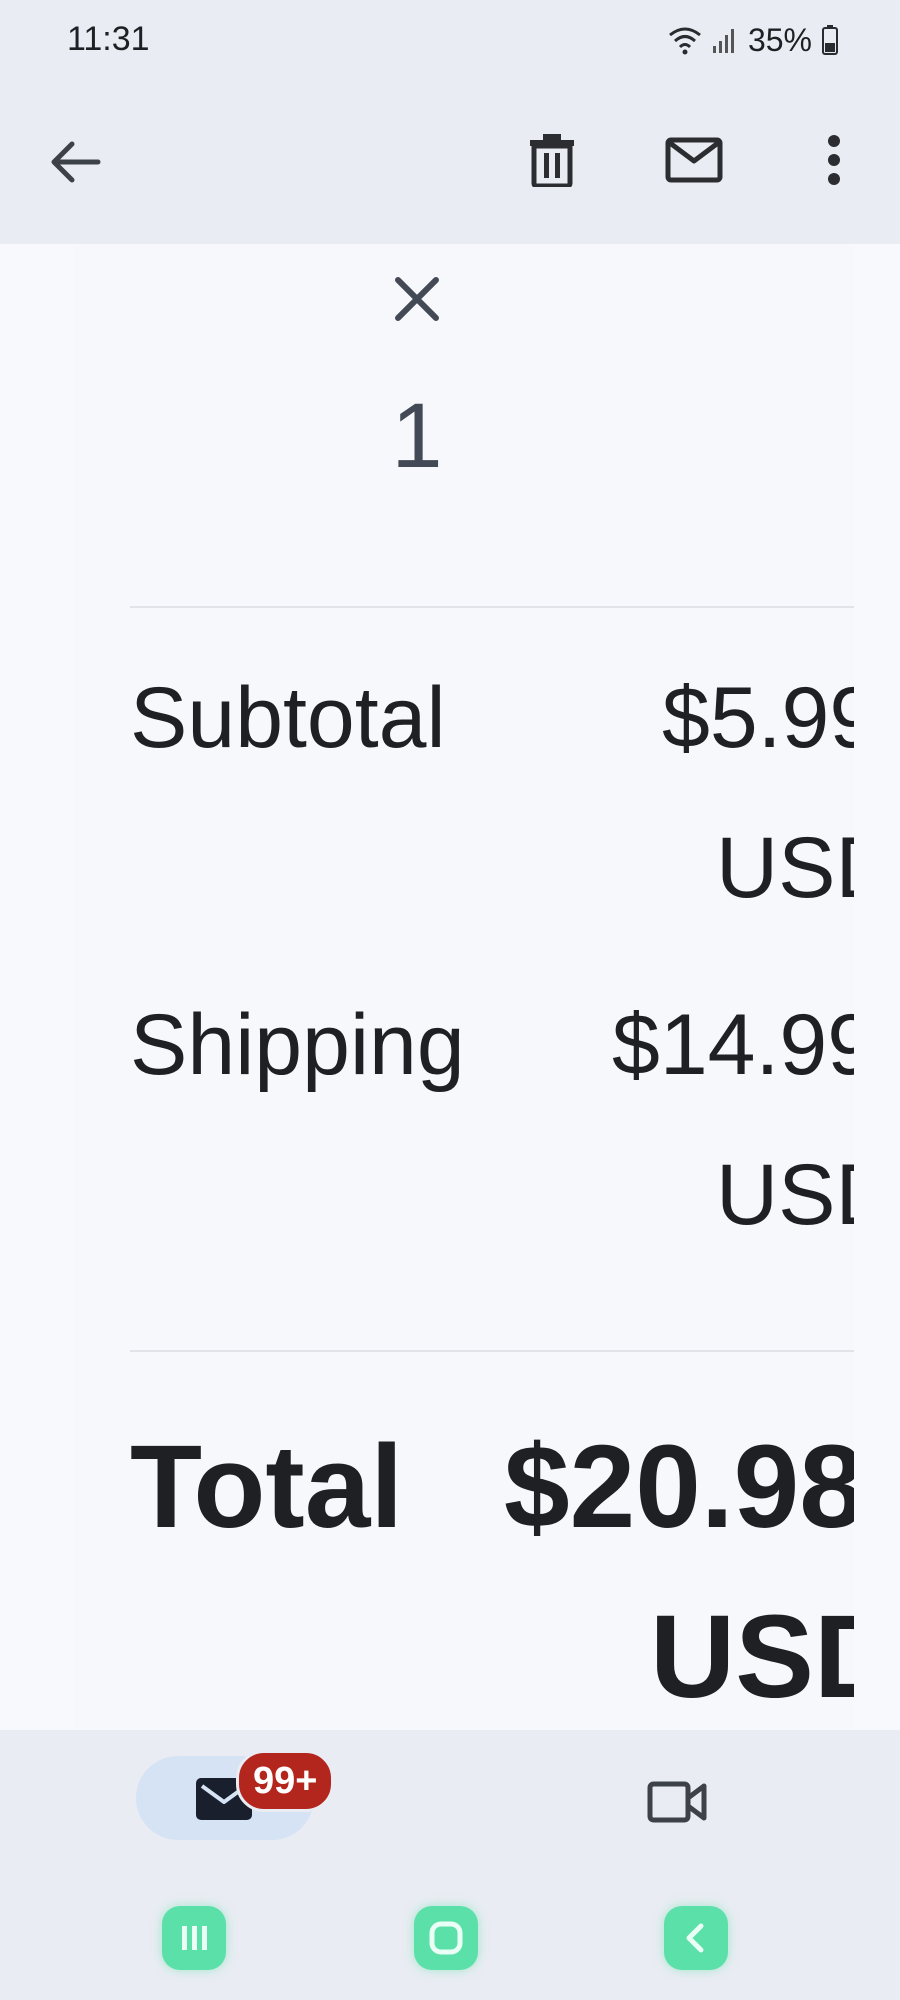  I want to click on video-camera-icon, so click(676, 1800).